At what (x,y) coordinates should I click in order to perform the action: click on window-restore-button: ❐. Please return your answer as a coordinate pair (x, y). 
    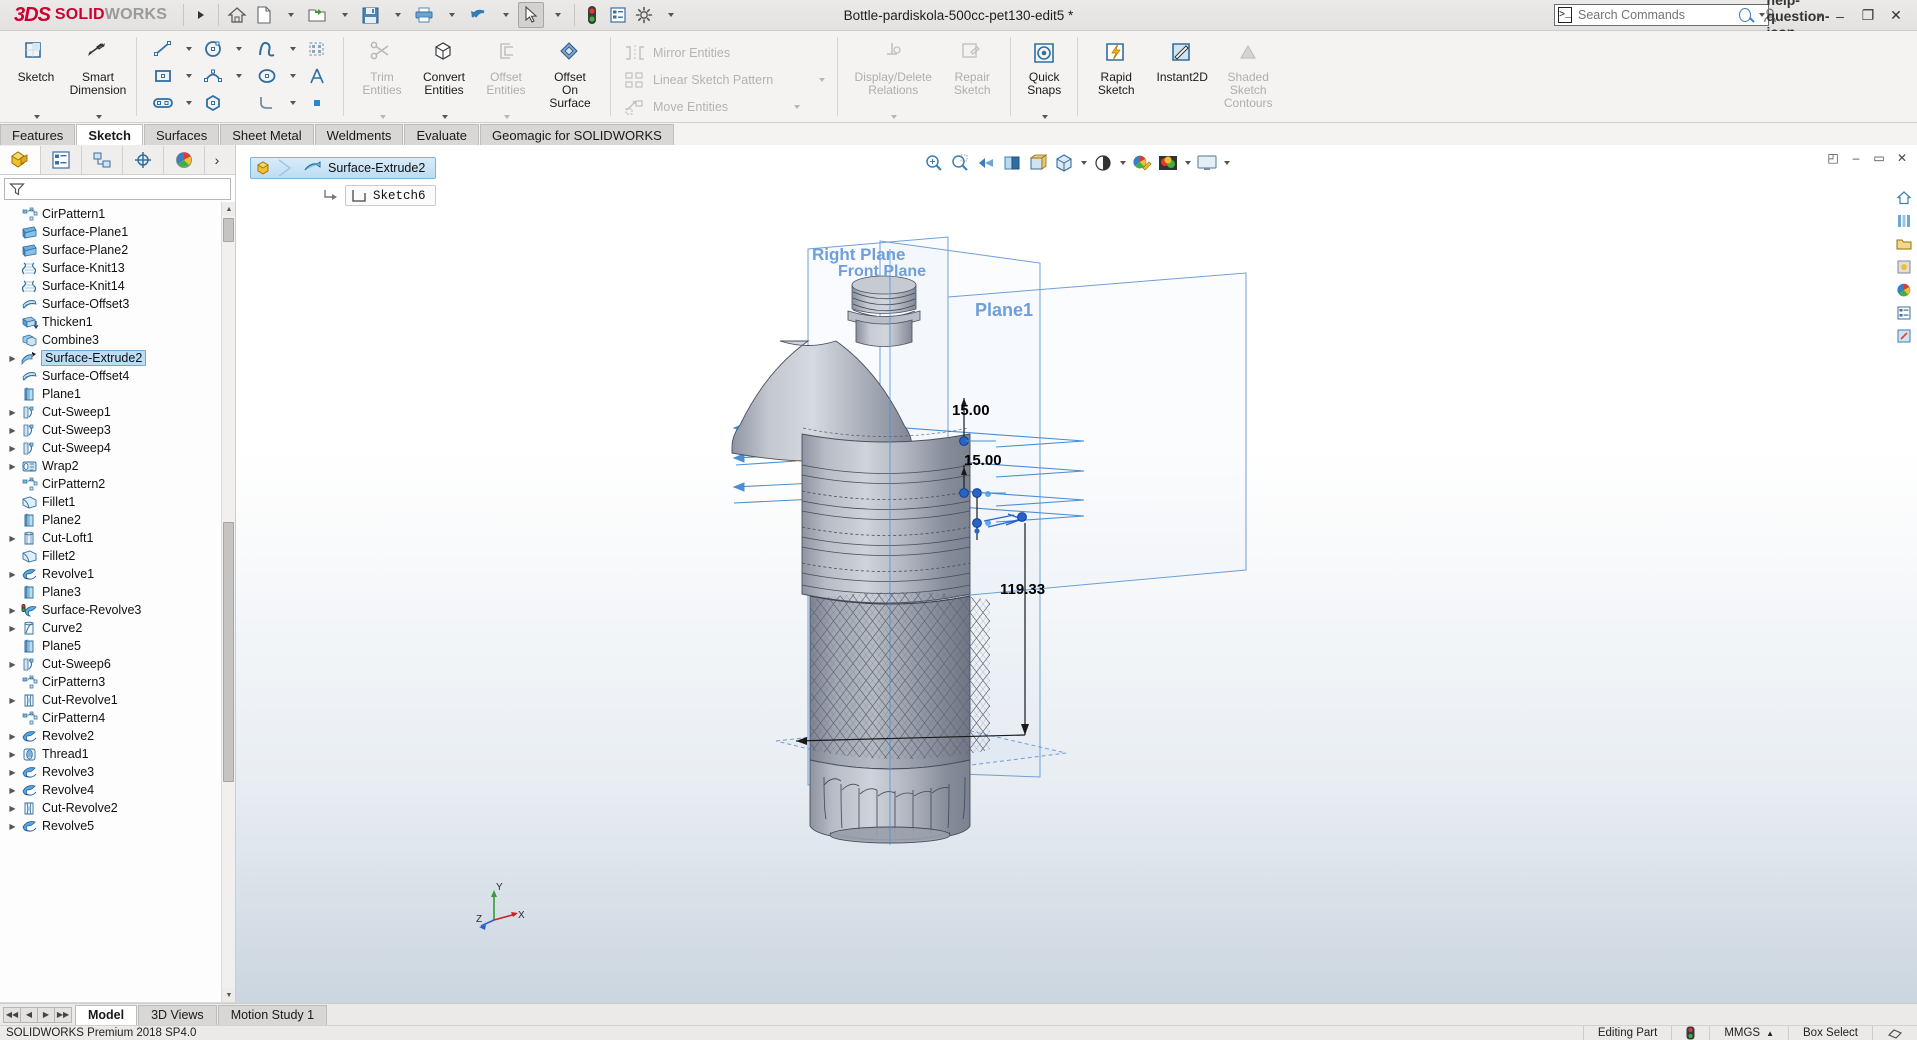
    Looking at the image, I should click on (1868, 16).